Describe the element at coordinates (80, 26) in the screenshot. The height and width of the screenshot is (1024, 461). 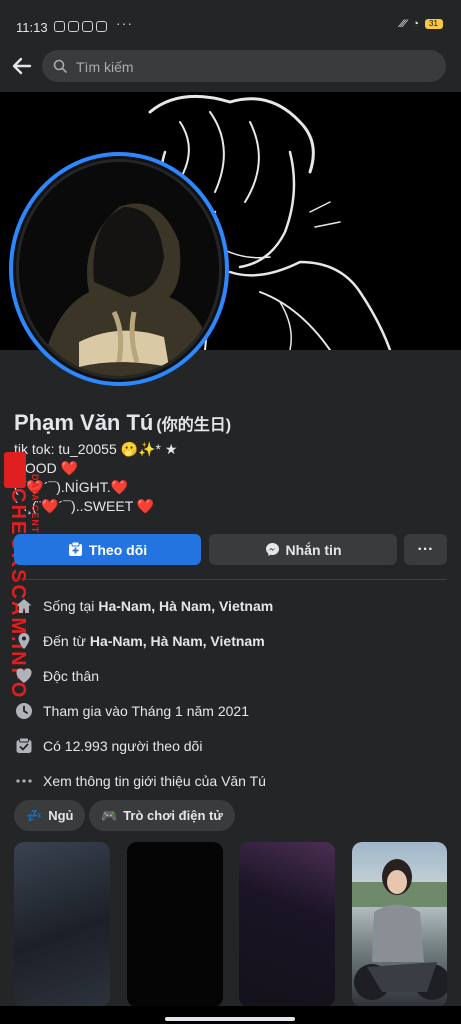
I see `notification-icons` at that location.